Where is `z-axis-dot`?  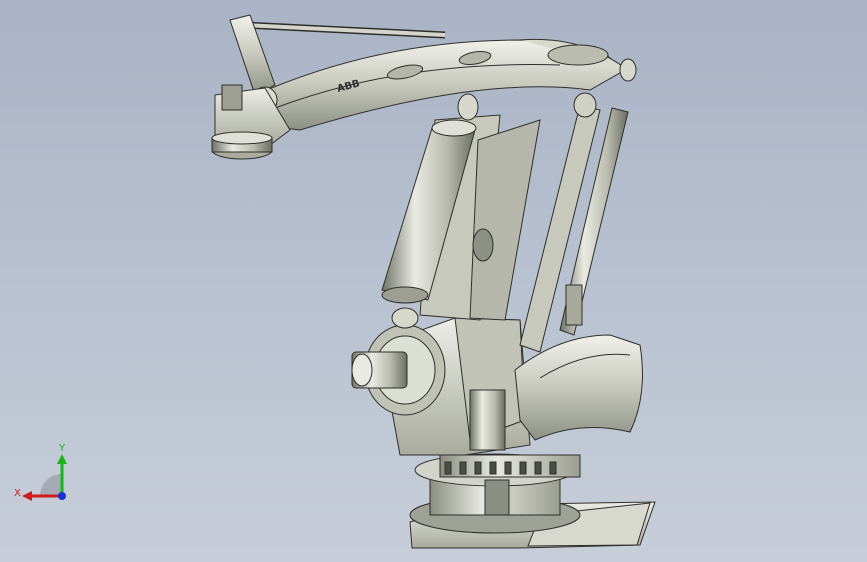
z-axis-dot is located at coordinates (62, 496).